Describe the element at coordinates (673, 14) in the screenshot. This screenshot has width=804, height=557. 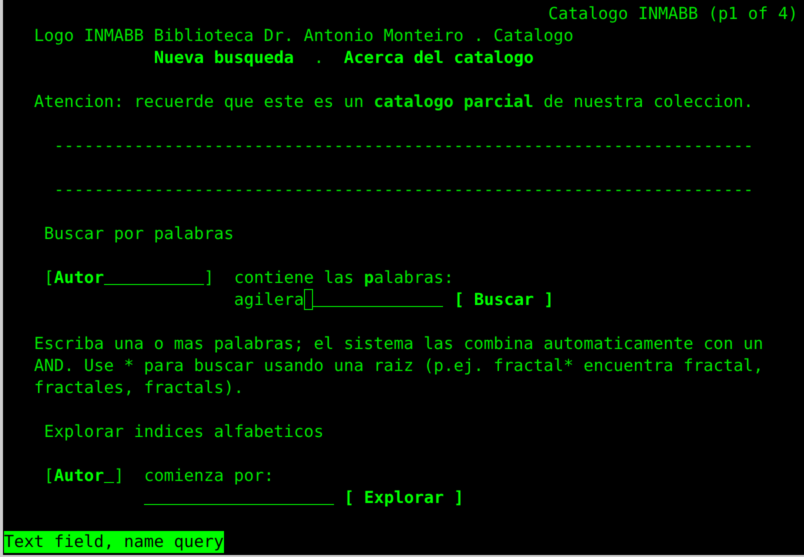
I see `page-title: Catalogo INMABB (p1 of 4)` at that location.